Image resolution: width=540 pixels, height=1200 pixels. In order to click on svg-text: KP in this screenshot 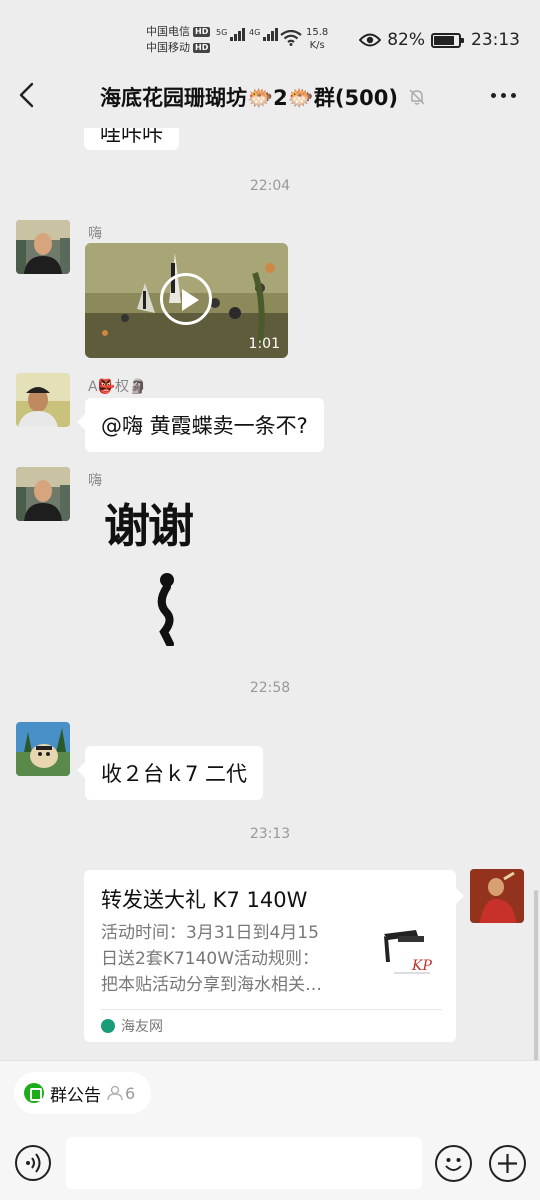, I will do `click(421, 966)`.